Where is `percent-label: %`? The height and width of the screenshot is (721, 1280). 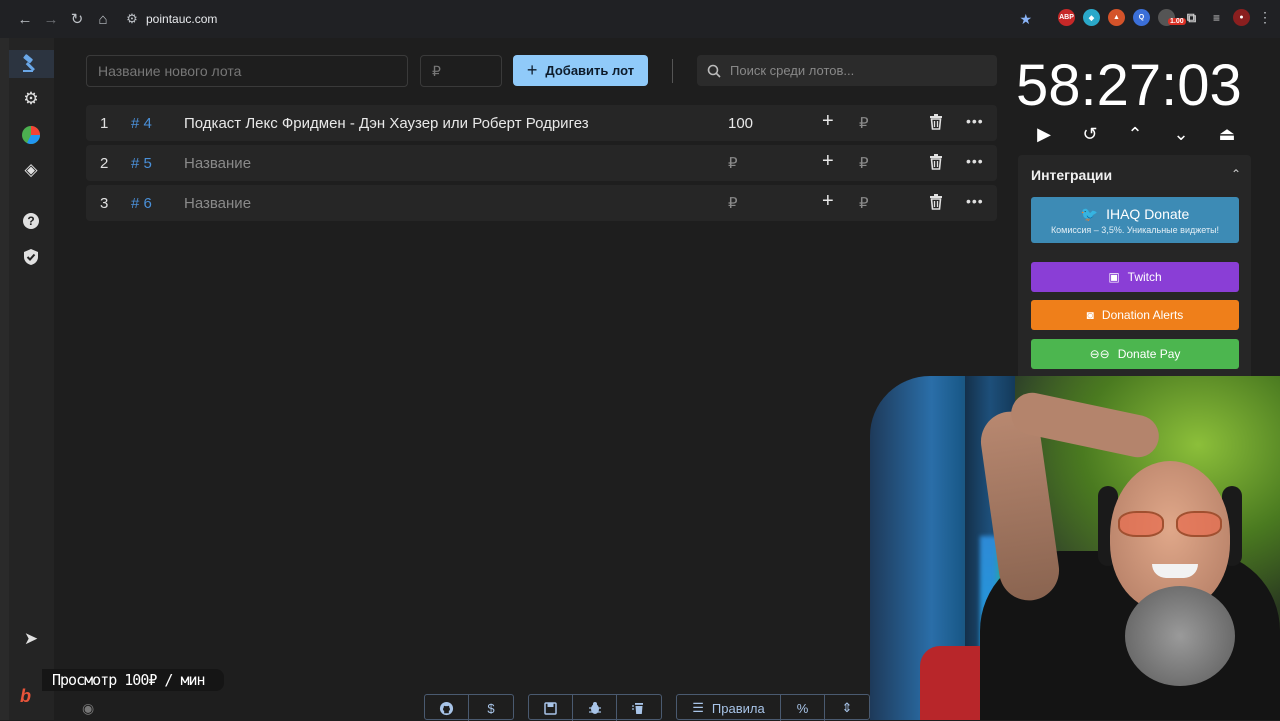
percent-label: % is located at coordinates (802, 708).